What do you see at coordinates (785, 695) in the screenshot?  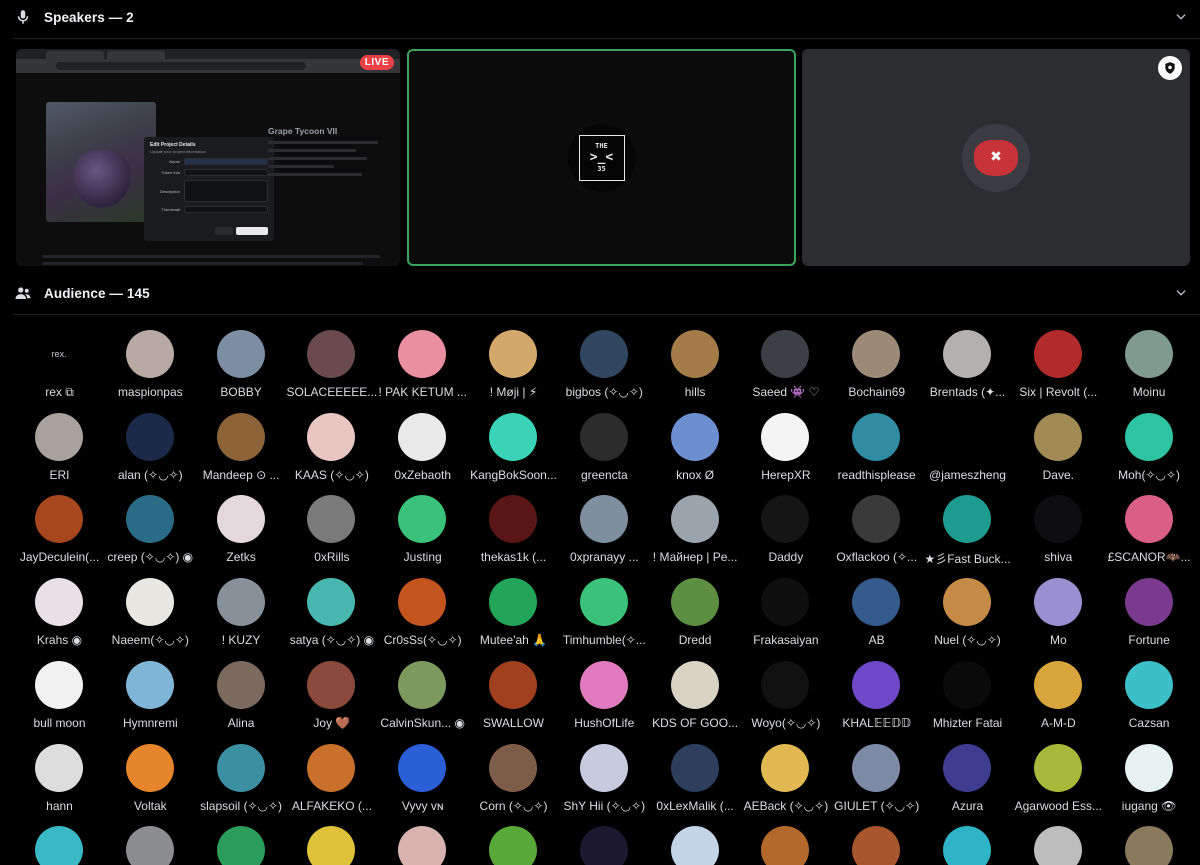 I see `audience-member: Woyo(✧◡✧)` at bounding box center [785, 695].